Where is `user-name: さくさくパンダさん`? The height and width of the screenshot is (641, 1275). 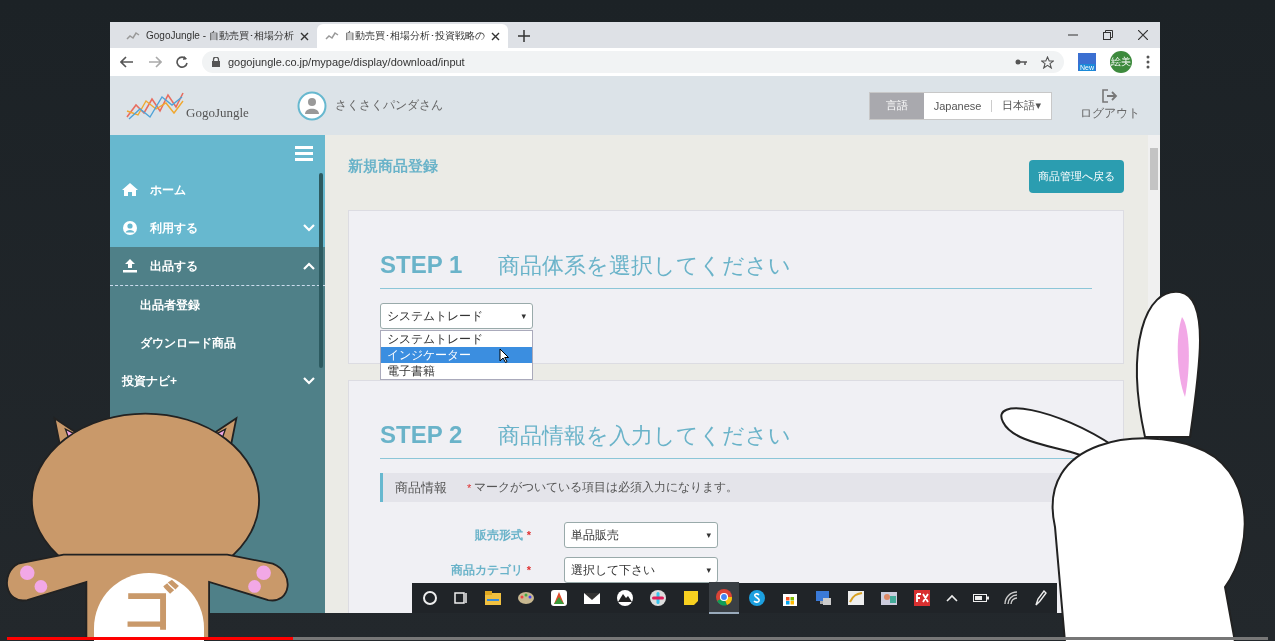
user-name: さくさくパンダさん is located at coordinates (388, 105).